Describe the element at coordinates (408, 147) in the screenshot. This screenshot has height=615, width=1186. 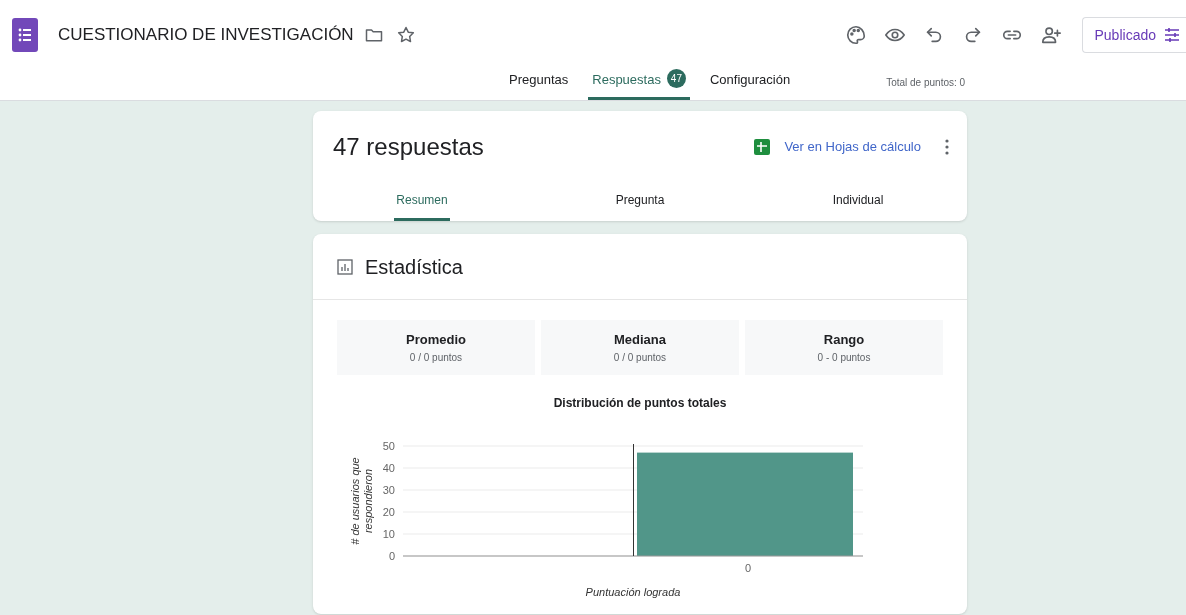
I see `responses-title: 47 respuestas` at that location.